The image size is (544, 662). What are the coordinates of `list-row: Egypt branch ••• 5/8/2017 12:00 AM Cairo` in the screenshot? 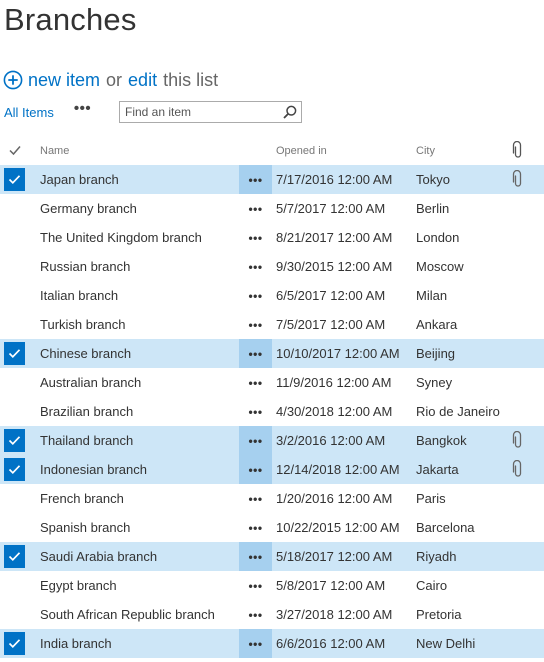 It's located at (272, 585).